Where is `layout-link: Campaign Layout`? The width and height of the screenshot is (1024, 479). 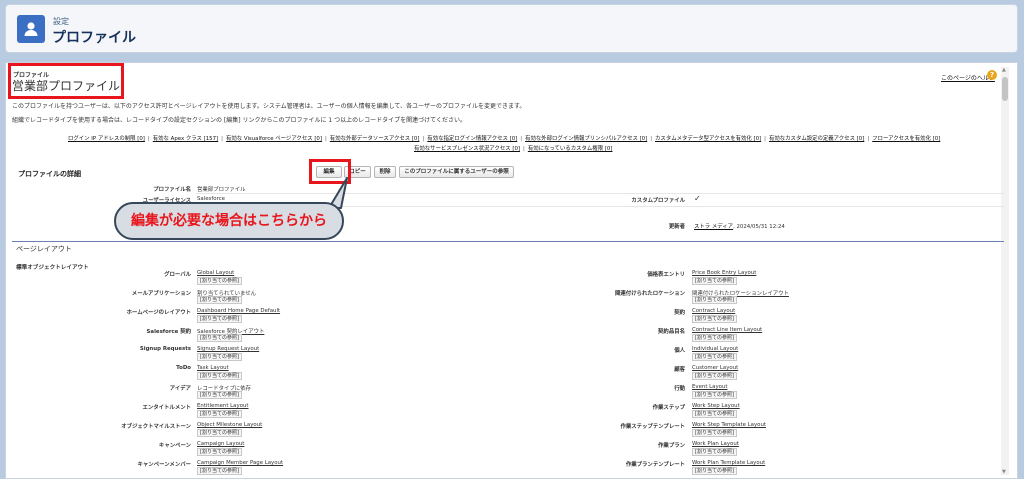
layout-link: Campaign Layout is located at coordinates (220, 444).